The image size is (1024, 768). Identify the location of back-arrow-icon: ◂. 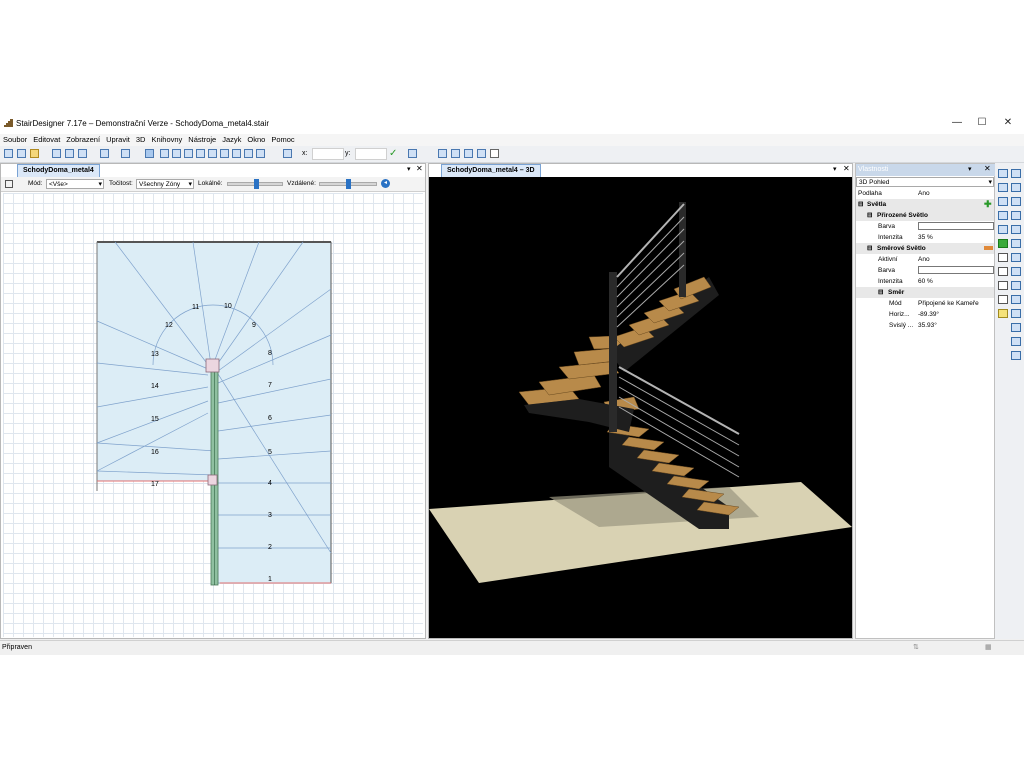
(385, 183).